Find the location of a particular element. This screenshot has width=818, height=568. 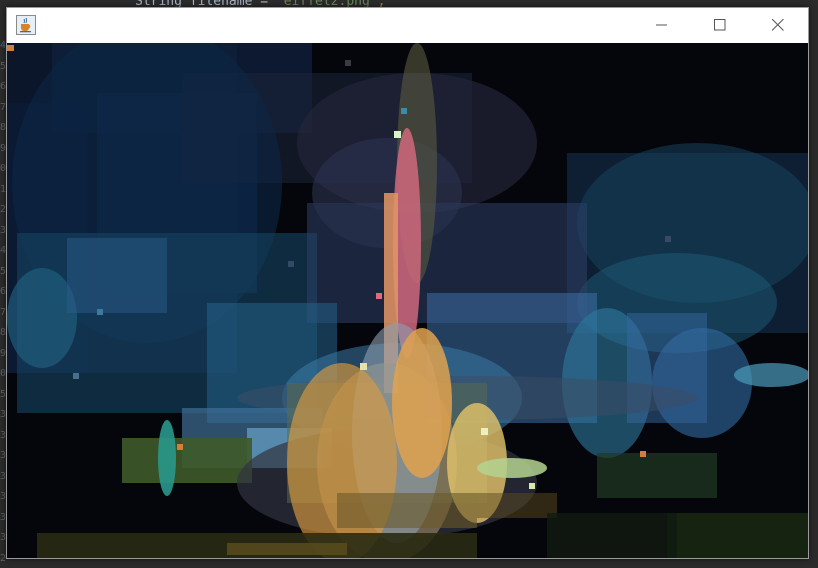

maximize-icon is located at coordinates (720, 24).